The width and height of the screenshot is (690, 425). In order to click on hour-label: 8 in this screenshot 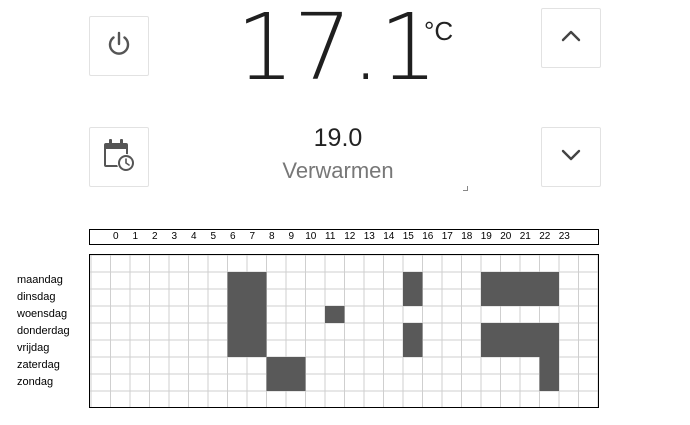, I will do `click(271, 236)`.